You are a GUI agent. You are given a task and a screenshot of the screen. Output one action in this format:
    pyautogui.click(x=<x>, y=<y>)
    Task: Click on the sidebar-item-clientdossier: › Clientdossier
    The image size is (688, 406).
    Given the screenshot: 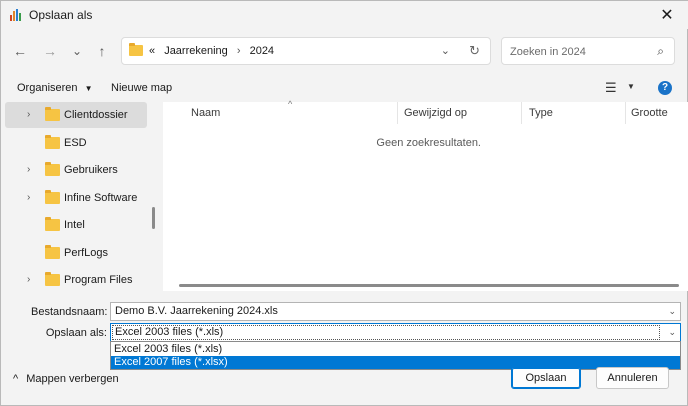 What is the action you would take?
    pyautogui.click(x=76, y=115)
    